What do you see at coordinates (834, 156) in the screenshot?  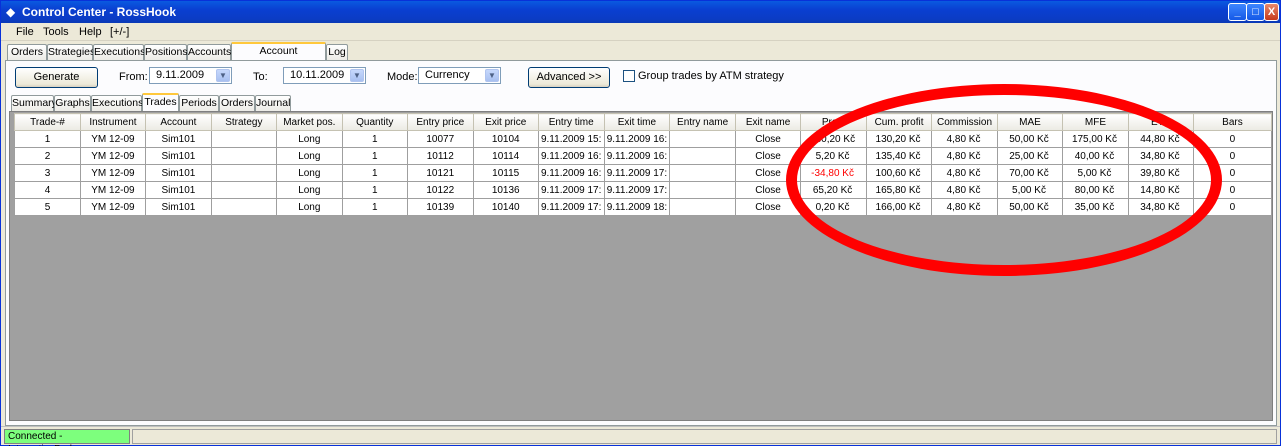 I see `table-cell: 5,20 Kč` at bounding box center [834, 156].